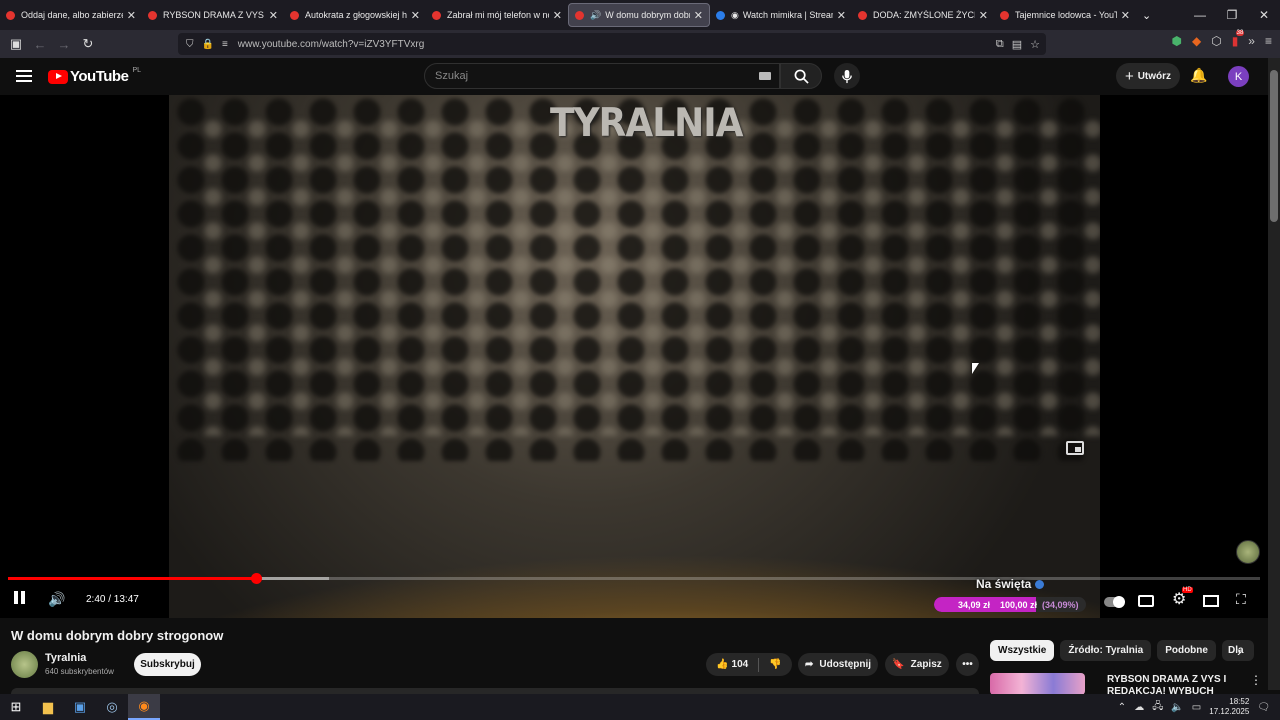 The image size is (1280, 720). I want to click on youtube-logo: YouTube PL, so click(94, 76).